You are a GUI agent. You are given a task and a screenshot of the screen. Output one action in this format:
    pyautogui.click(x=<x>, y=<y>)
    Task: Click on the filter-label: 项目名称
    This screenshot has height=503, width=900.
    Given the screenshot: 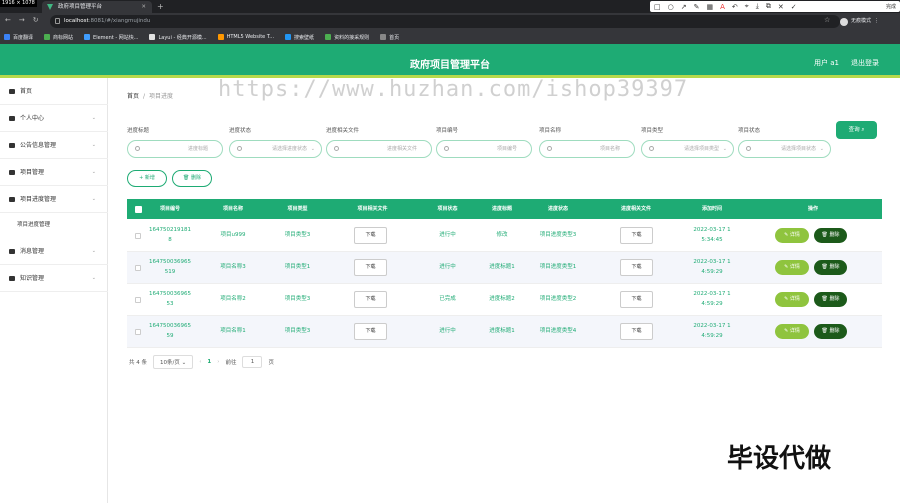 What is the action you would take?
    pyautogui.click(x=550, y=131)
    